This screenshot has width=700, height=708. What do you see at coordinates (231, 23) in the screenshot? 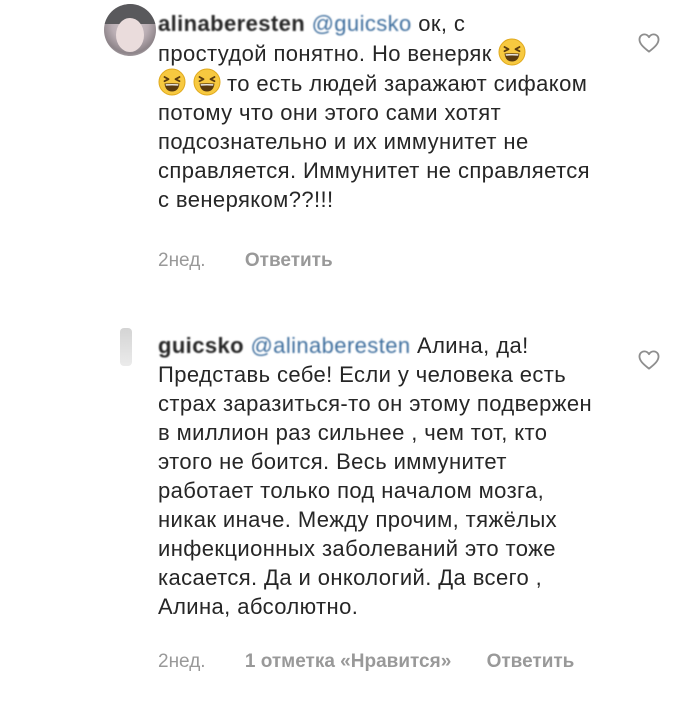
I see `comment-username: alinaberesten` at bounding box center [231, 23].